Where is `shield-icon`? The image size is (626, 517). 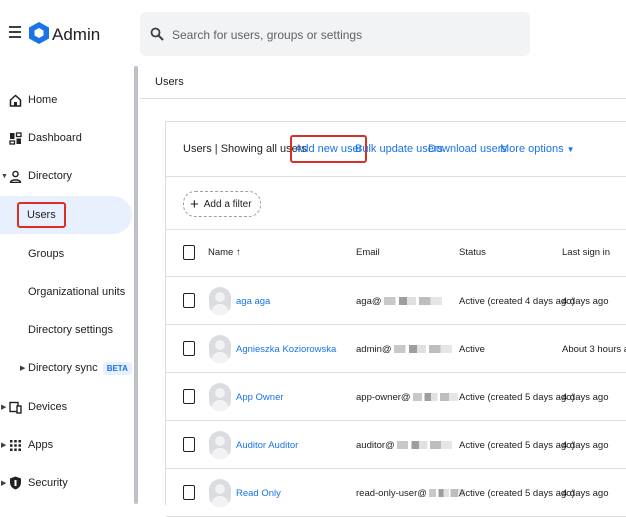
shield-icon is located at coordinates (15, 483).